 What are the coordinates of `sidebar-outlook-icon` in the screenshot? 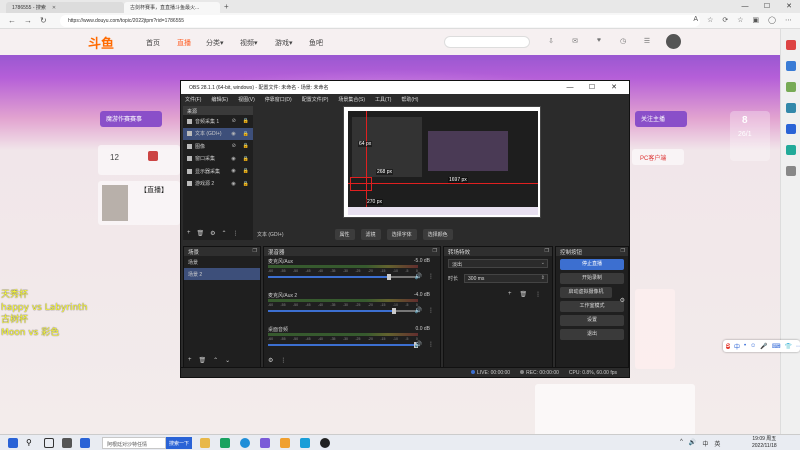 It's located at (790, 129).